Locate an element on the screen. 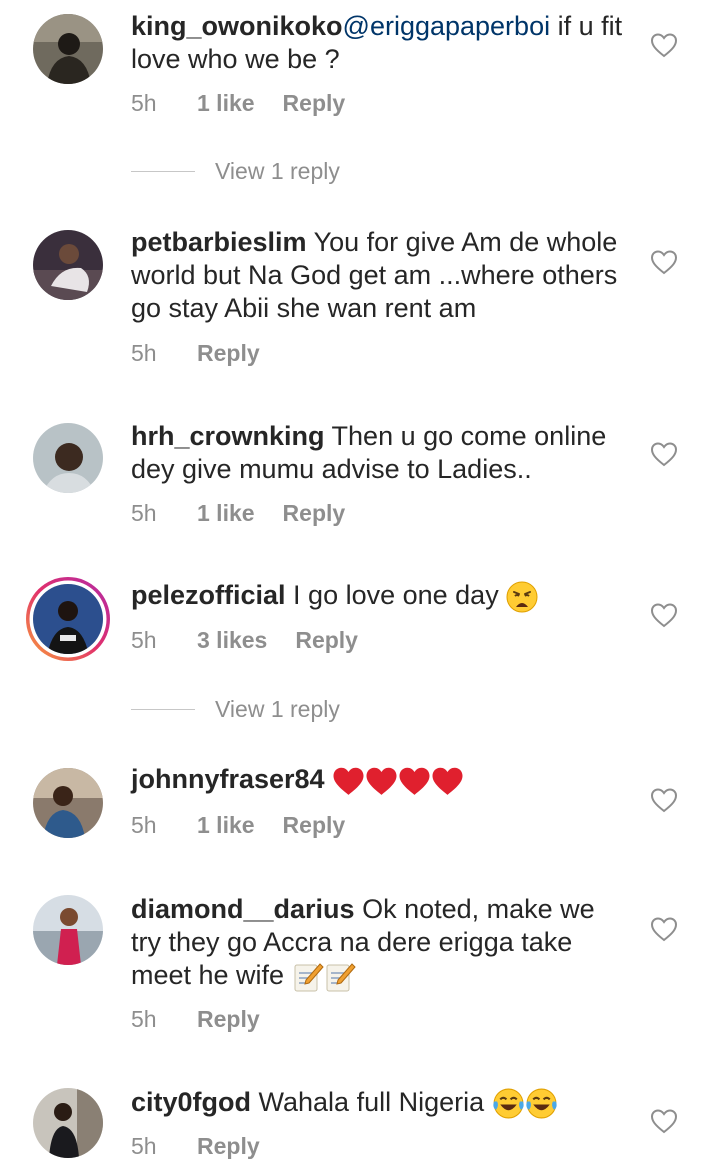 This screenshot has width=720, height=1169. comment-text: johnnyfraser84 is located at coordinates (381, 779).